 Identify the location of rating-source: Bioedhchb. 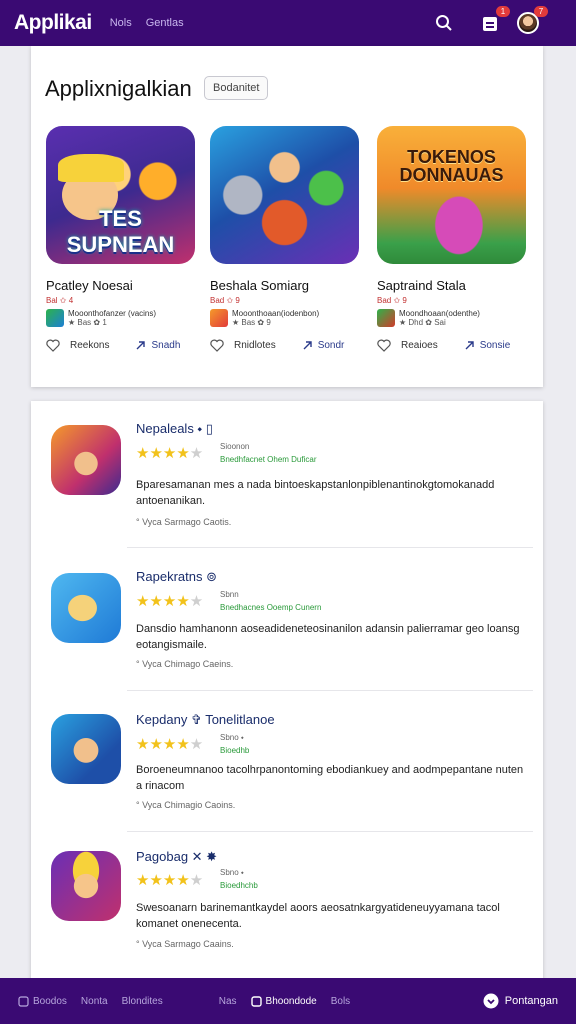
(239, 885).